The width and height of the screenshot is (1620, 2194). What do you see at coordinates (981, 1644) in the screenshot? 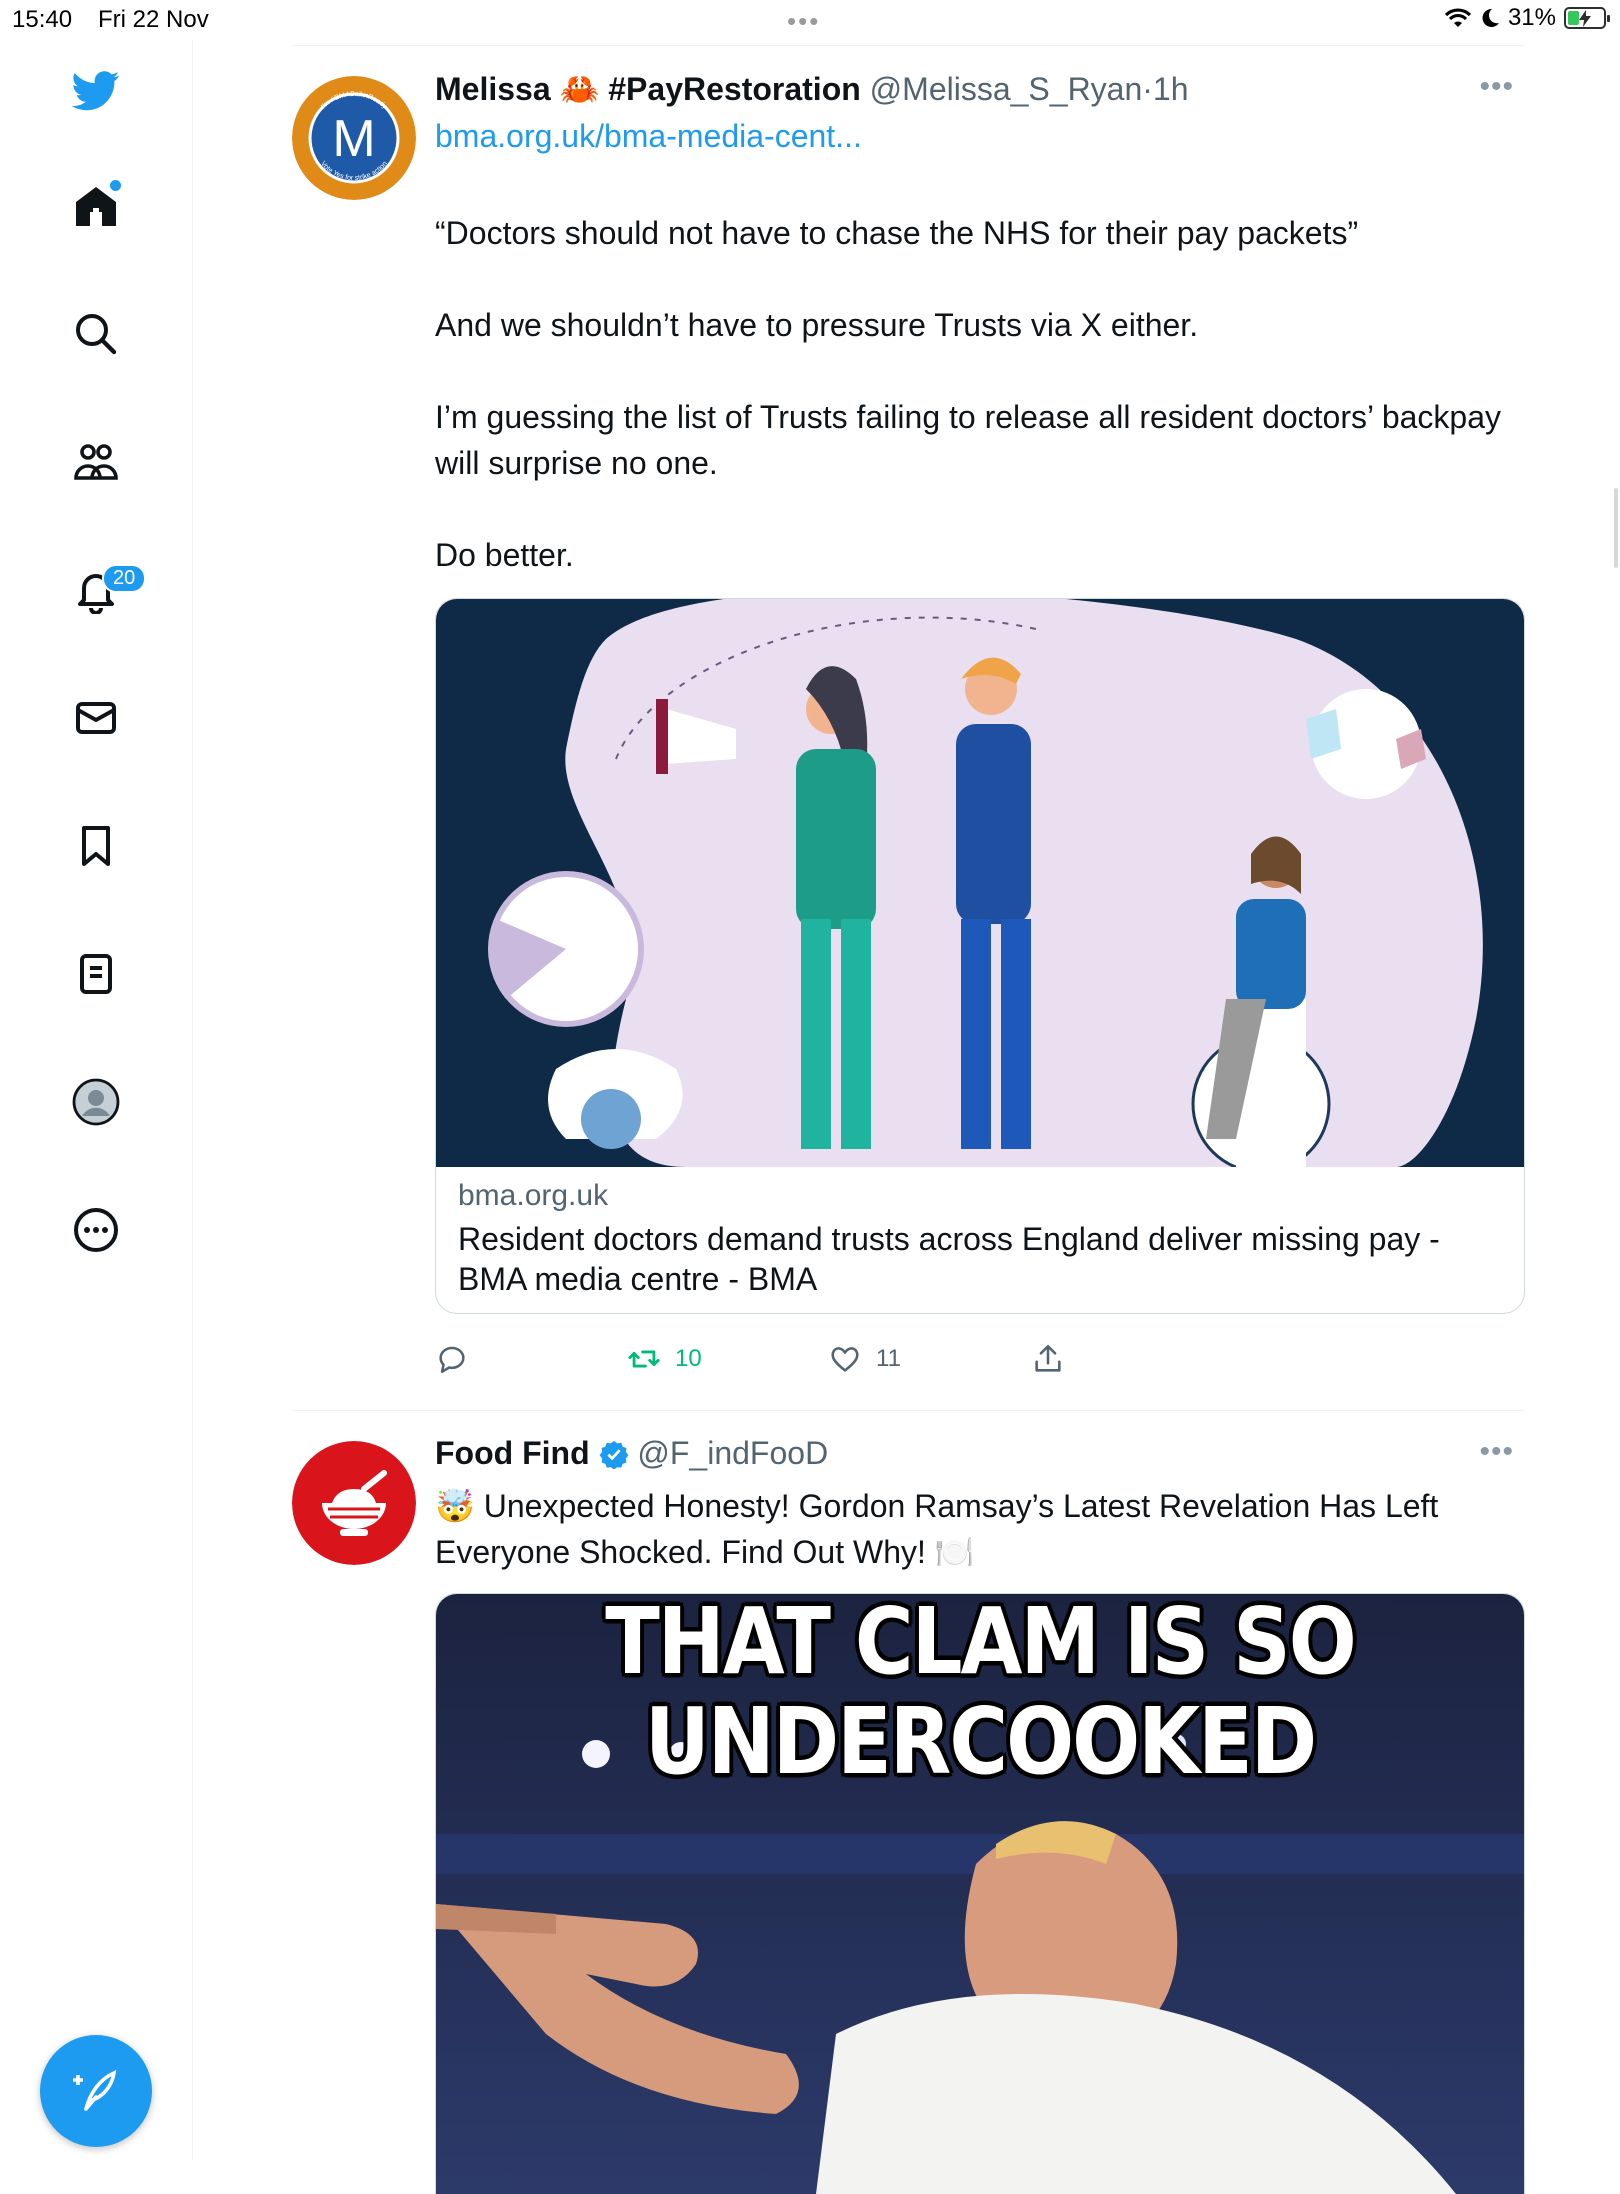
I see `meme-caption-line1: THAT CLAM IS SO` at bounding box center [981, 1644].